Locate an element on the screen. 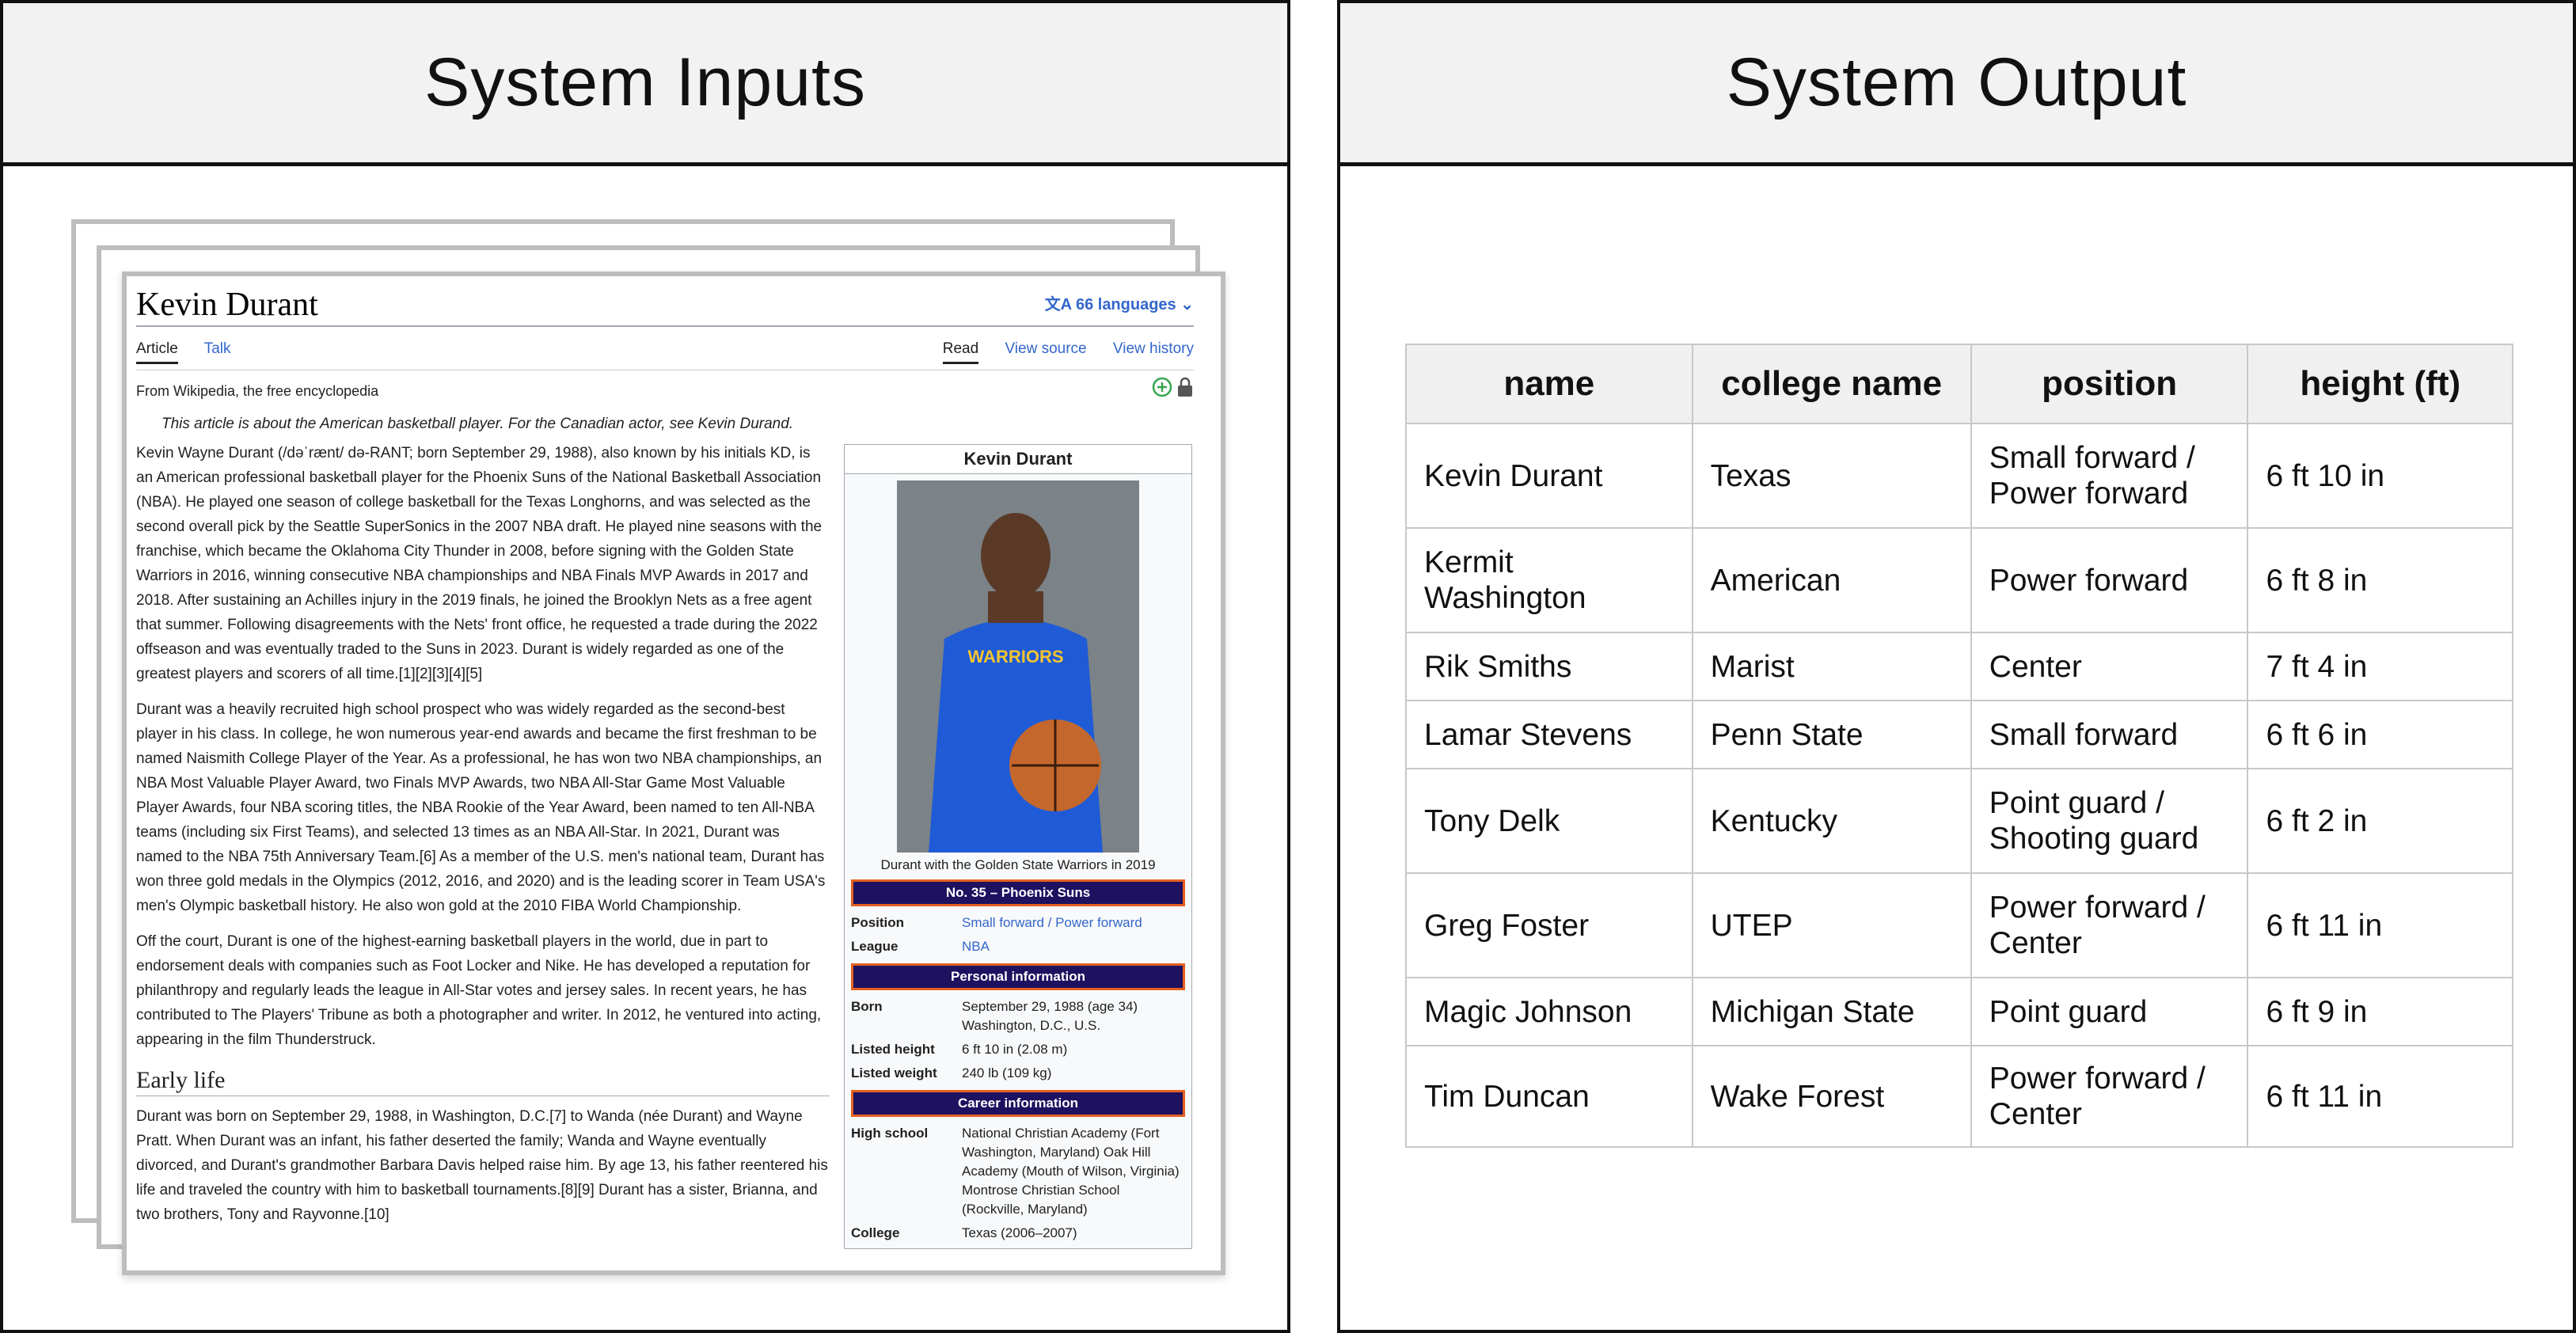  cell-height: 6 ft 9 in is located at coordinates (2380, 1011).